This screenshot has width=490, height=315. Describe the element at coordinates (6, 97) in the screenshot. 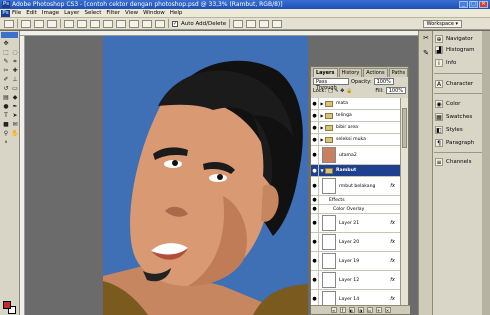

I see `gradient-tool-icon: ▤` at that location.